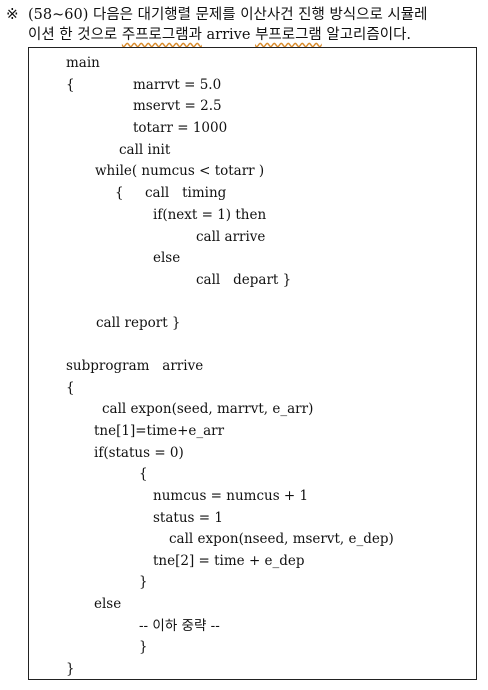 This screenshot has width=488, height=690. I want to click on code-line: status = 1, so click(188, 518).